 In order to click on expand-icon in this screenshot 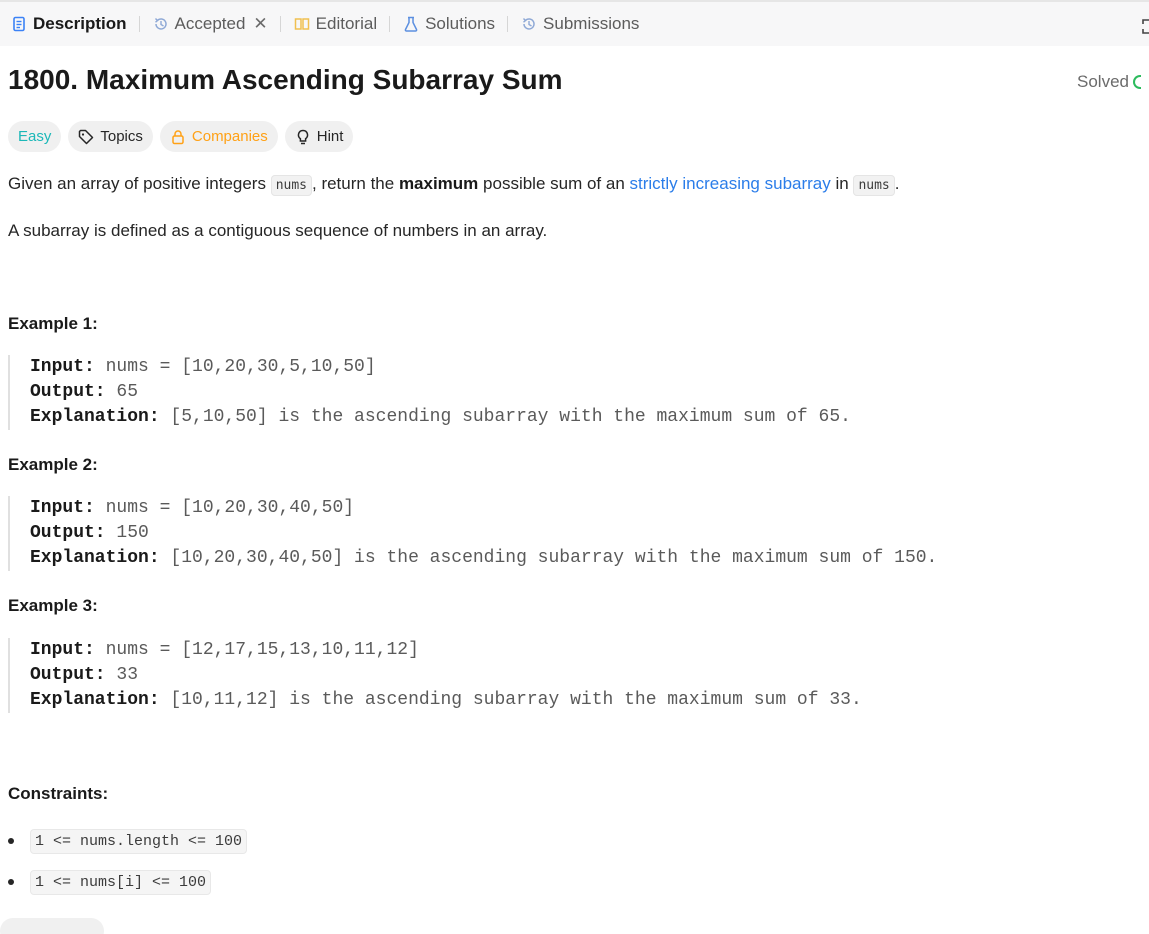, I will do `click(1144, 26)`.